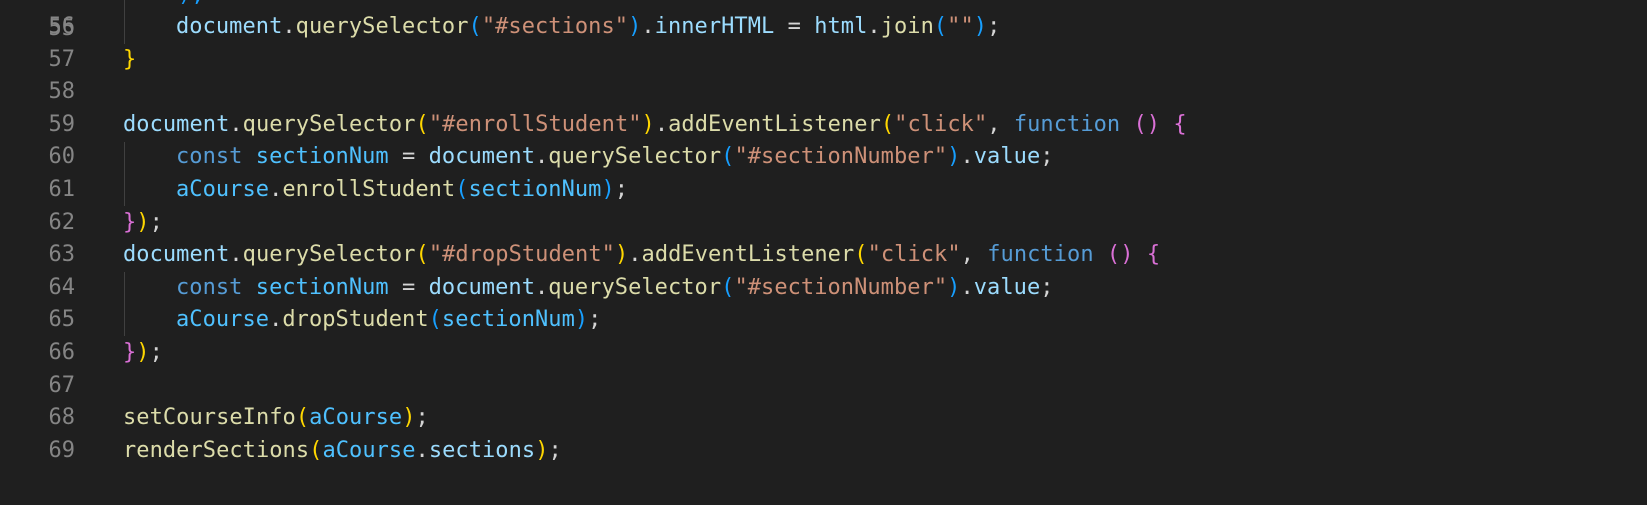  What do you see at coordinates (714, 26) in the screenshot?
I see `code-token: innerHTML` at bounding box center [714, 26].